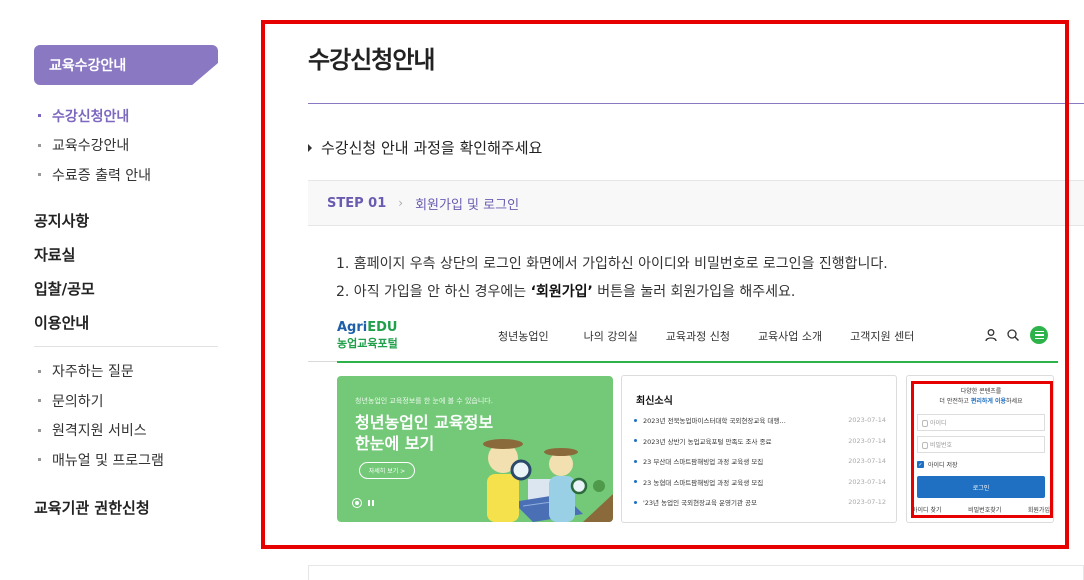  I want to click on sidebar-sub-list: 수강신청안내 교육수강안내 수료증 출력 안내, so click(126, 145).